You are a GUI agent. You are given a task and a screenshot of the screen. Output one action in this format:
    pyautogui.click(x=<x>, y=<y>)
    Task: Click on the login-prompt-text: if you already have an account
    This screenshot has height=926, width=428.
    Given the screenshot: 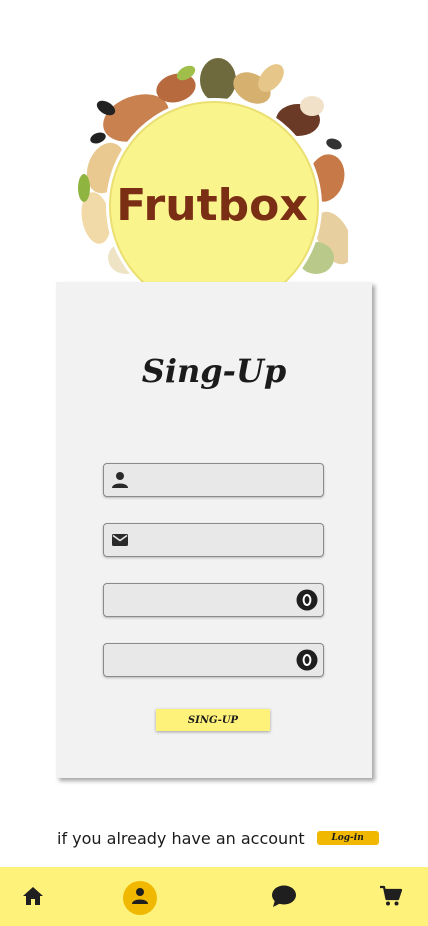 What is the action you would take?
    pyautogui.click(x=181, y=838)
    